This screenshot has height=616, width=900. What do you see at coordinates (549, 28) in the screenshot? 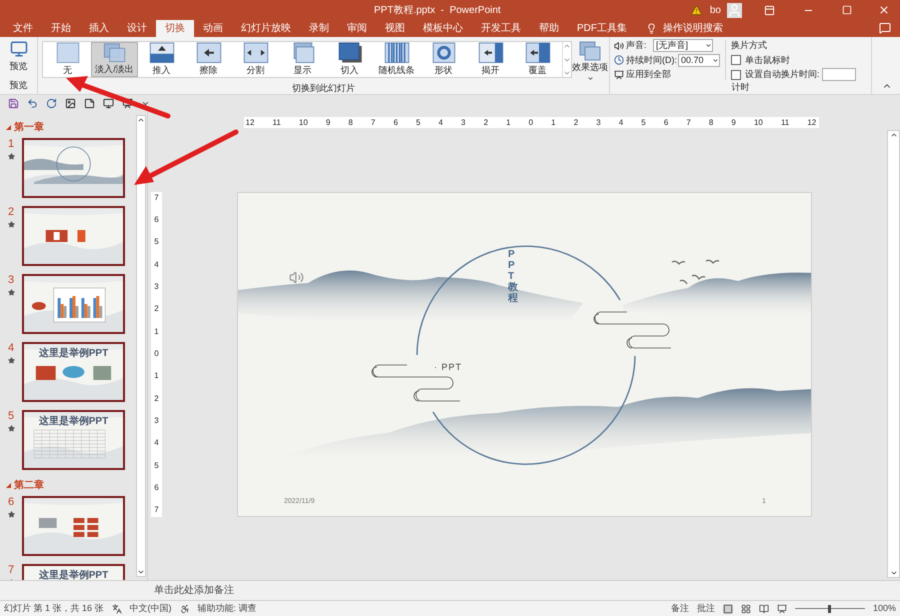
I see `ribbon-tab: 帮助` at bounding box center [549, 28].